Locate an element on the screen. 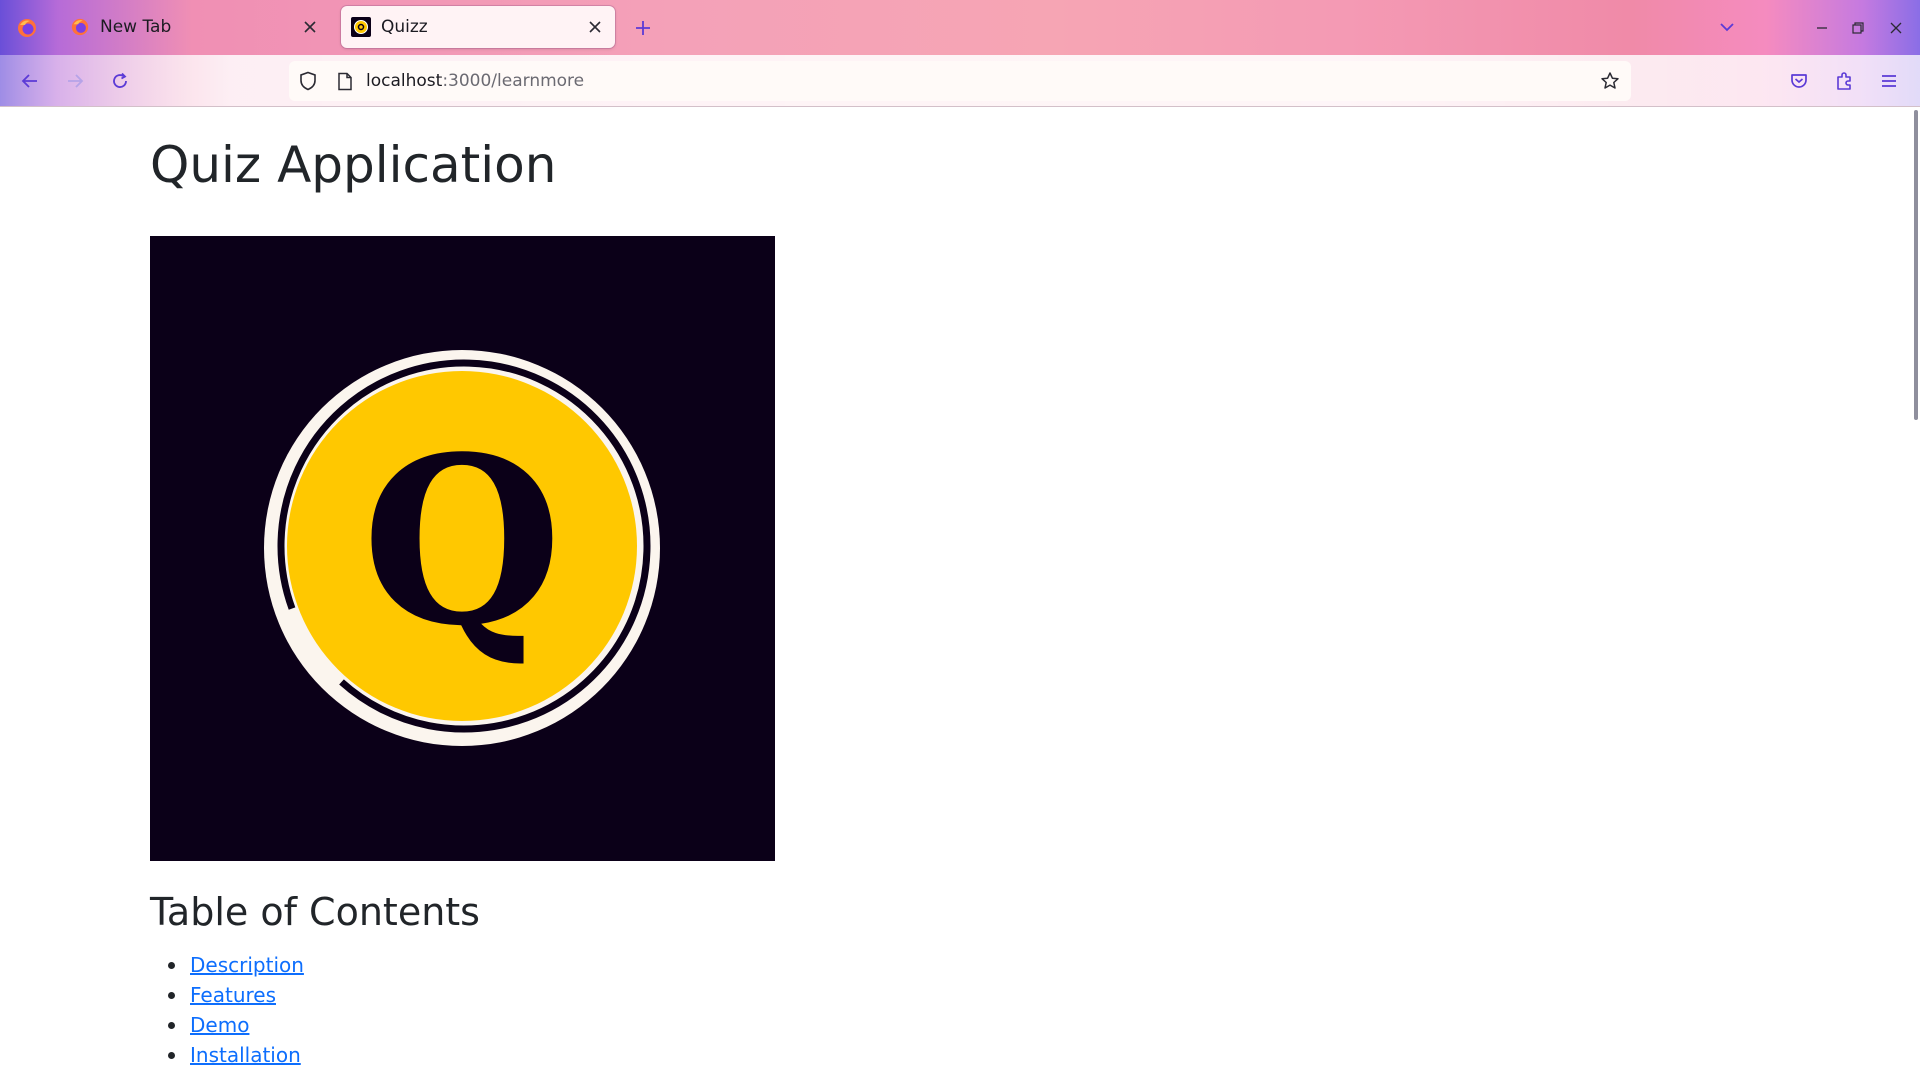 Image resolution: width=1920 pixels, height=1080 pixels. arrow-right-icon is located at coordinates (76, 81).